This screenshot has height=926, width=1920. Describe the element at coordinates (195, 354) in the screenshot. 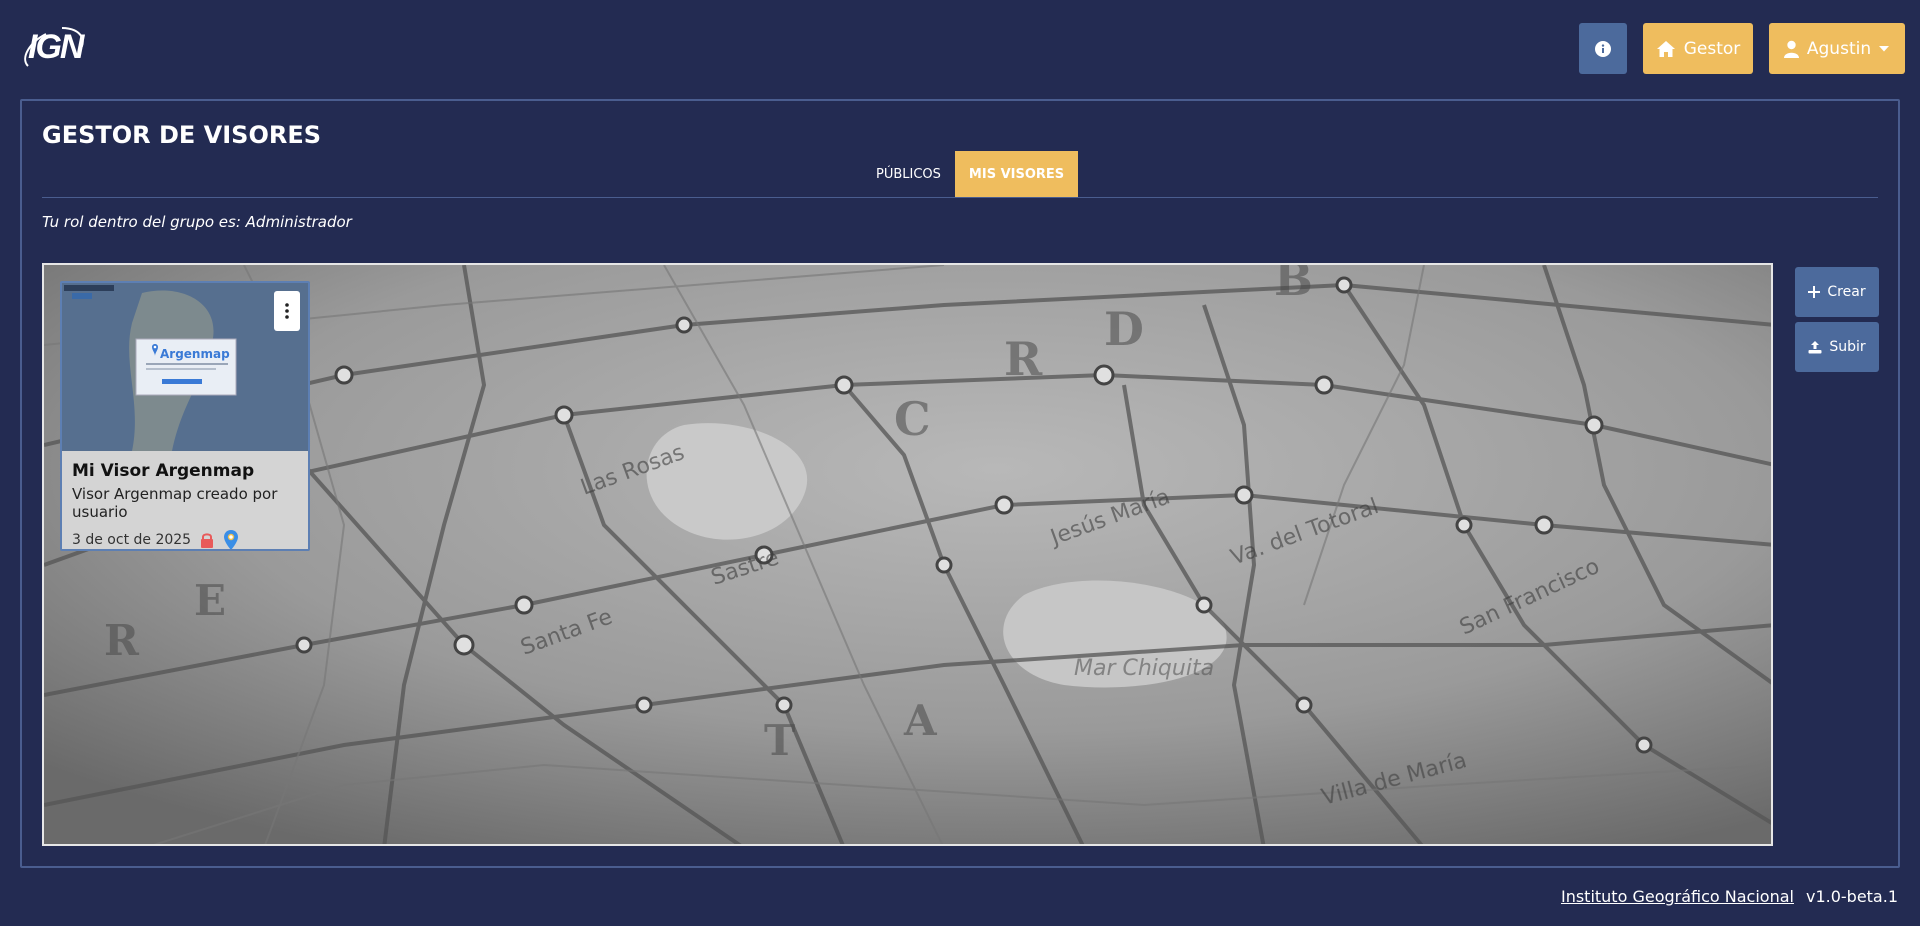

I see `thumbnail-brand: Argenmap` at that location.